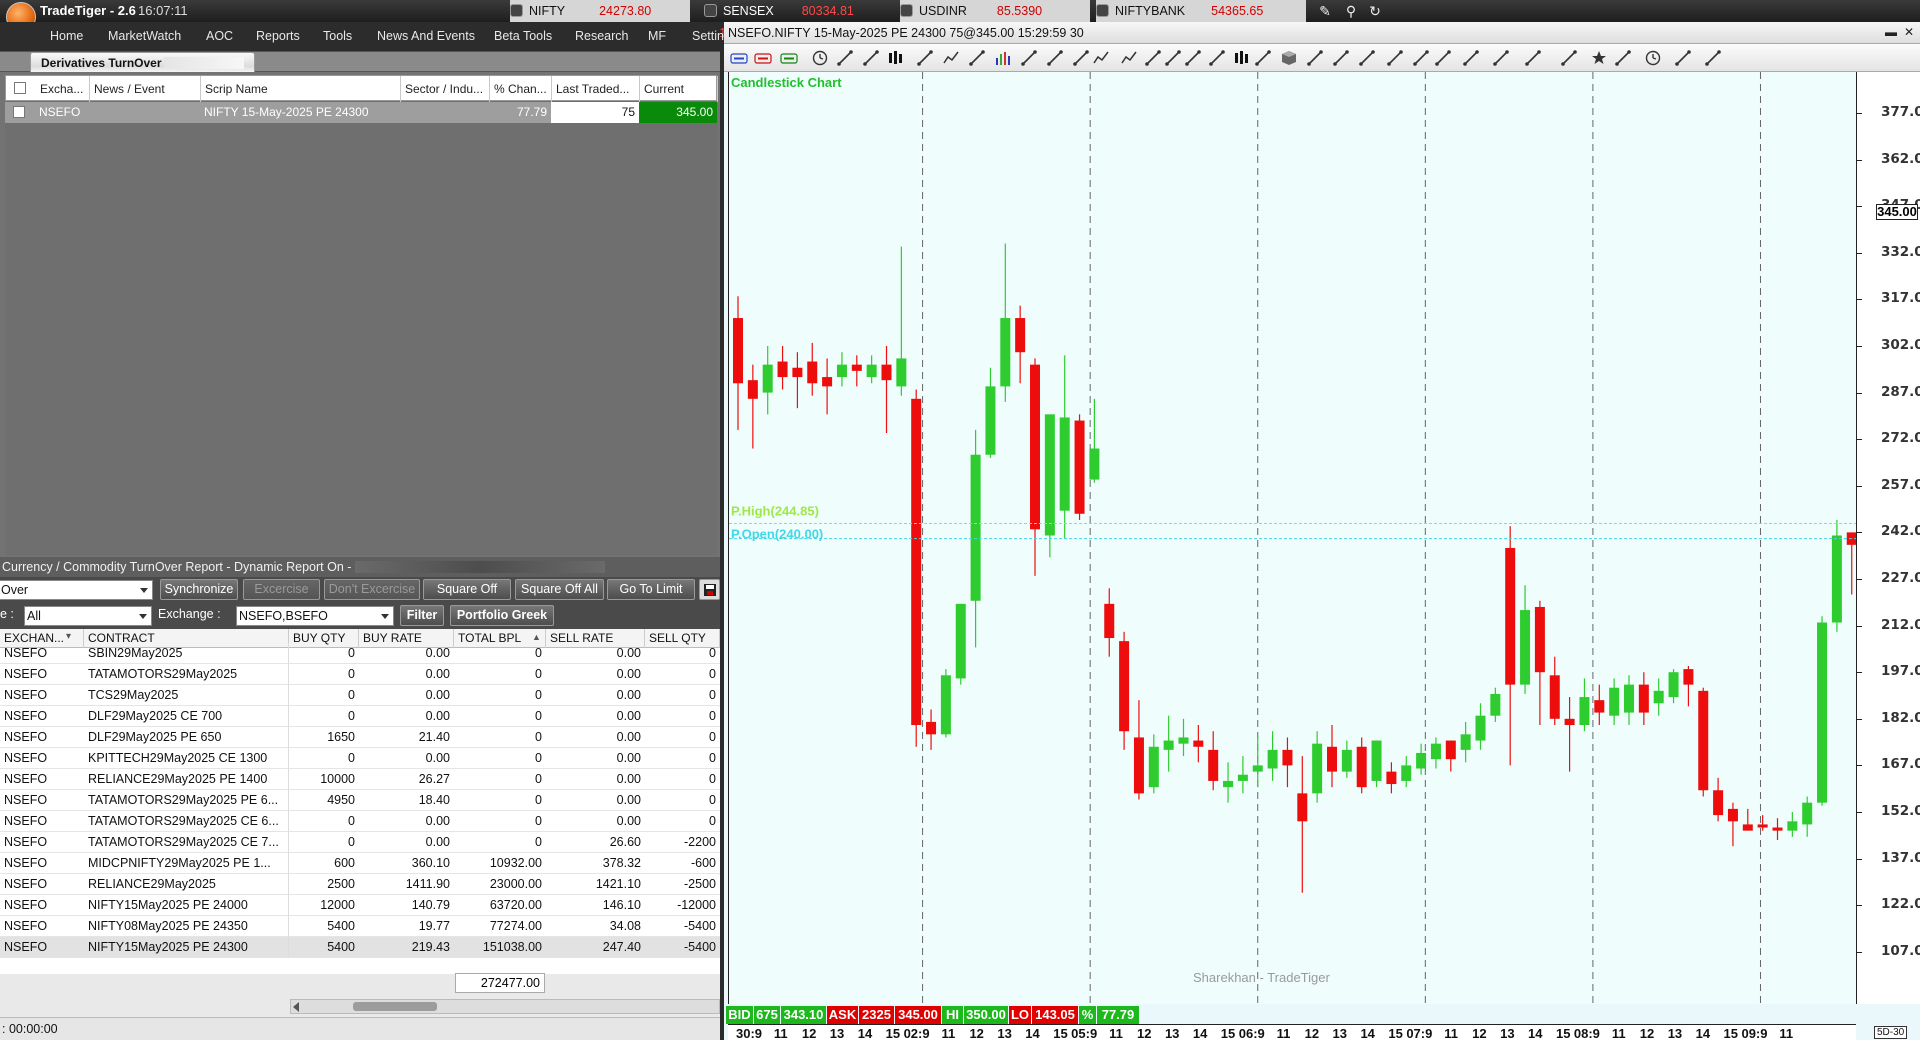 This screenshot has width=1920, height=1040. I want to click on stop-icon, so click(763, 58).